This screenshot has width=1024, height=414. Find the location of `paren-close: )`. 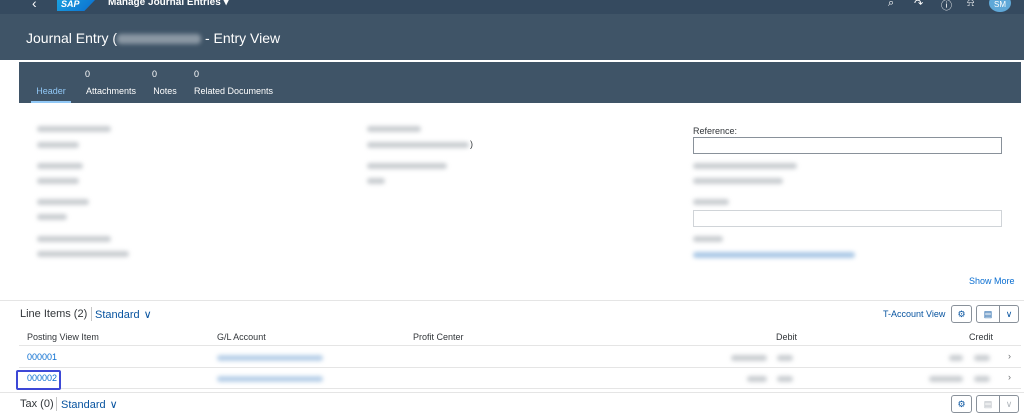

paren-close: ) is located at coordinates (471, 144).